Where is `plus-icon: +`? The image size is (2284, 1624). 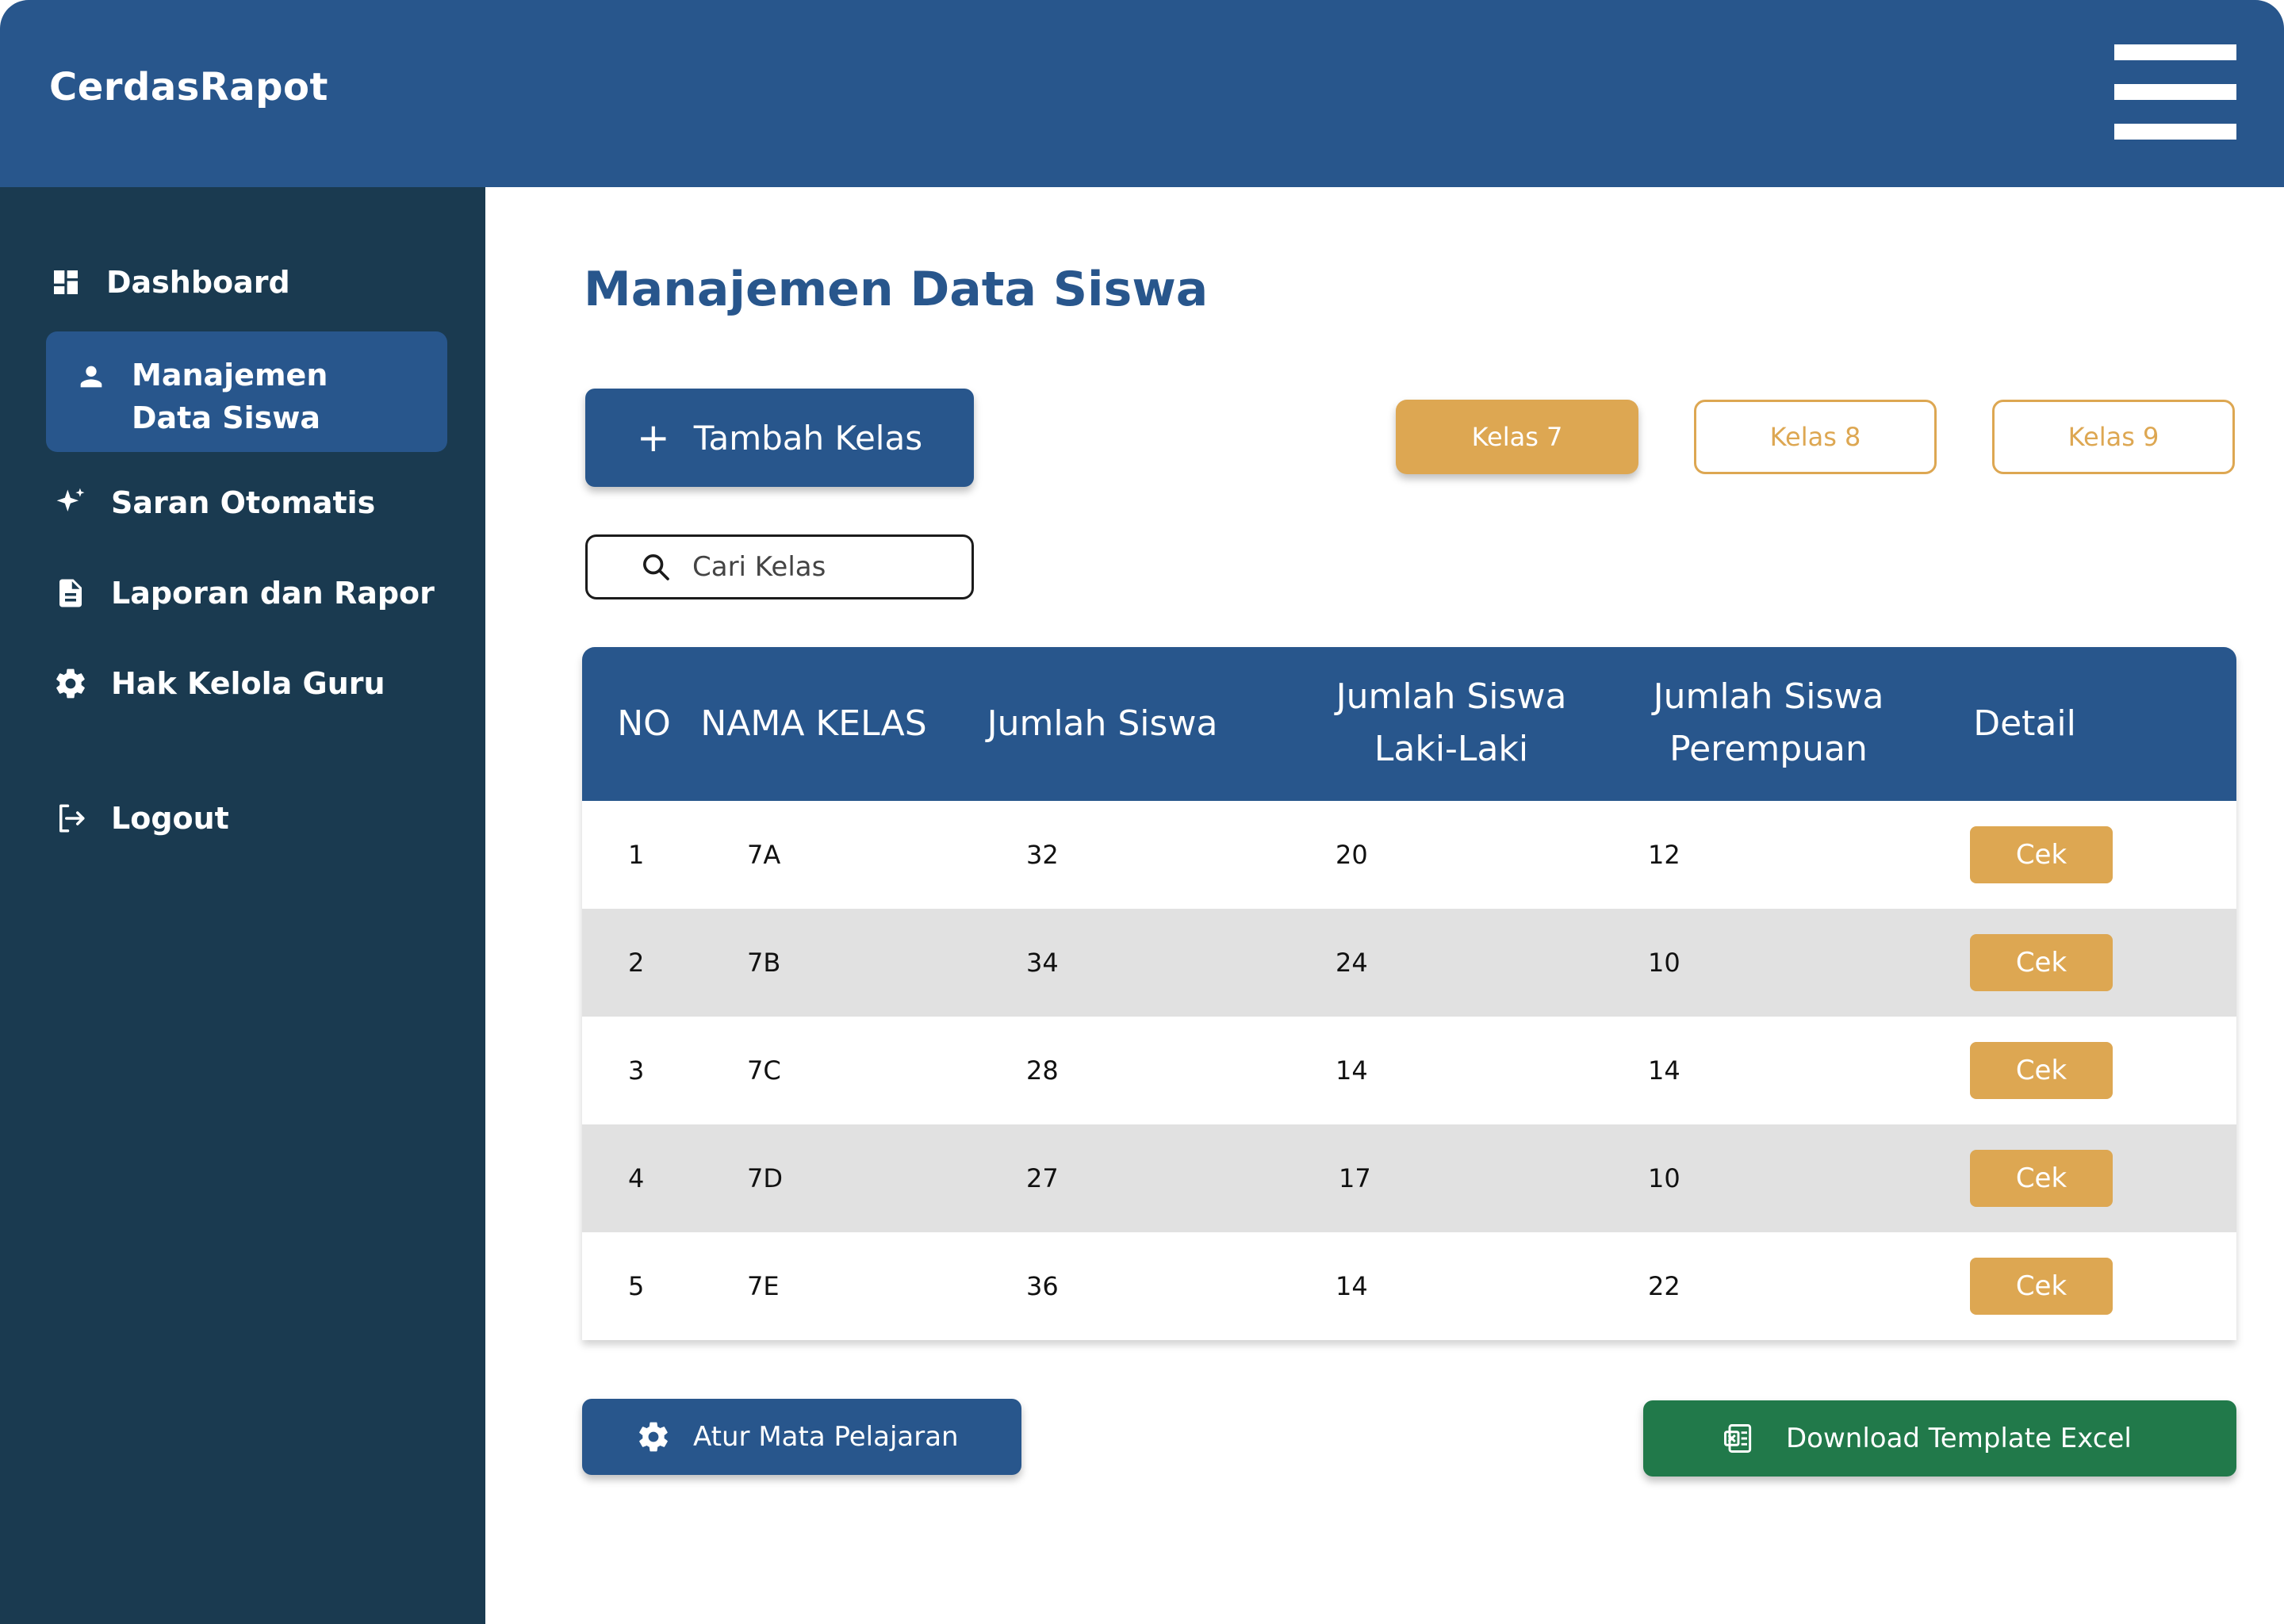 plus-icon: + is located at coordinates (653, 438).